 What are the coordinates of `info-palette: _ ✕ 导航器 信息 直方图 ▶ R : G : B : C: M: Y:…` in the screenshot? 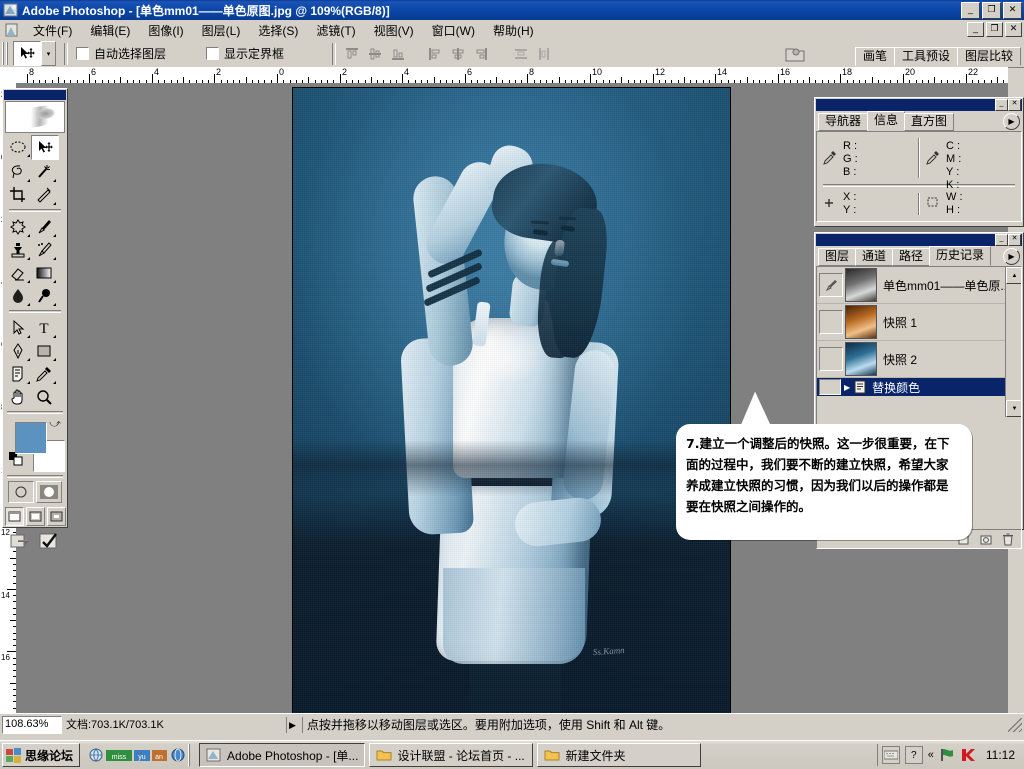 It's located at (919, 162).